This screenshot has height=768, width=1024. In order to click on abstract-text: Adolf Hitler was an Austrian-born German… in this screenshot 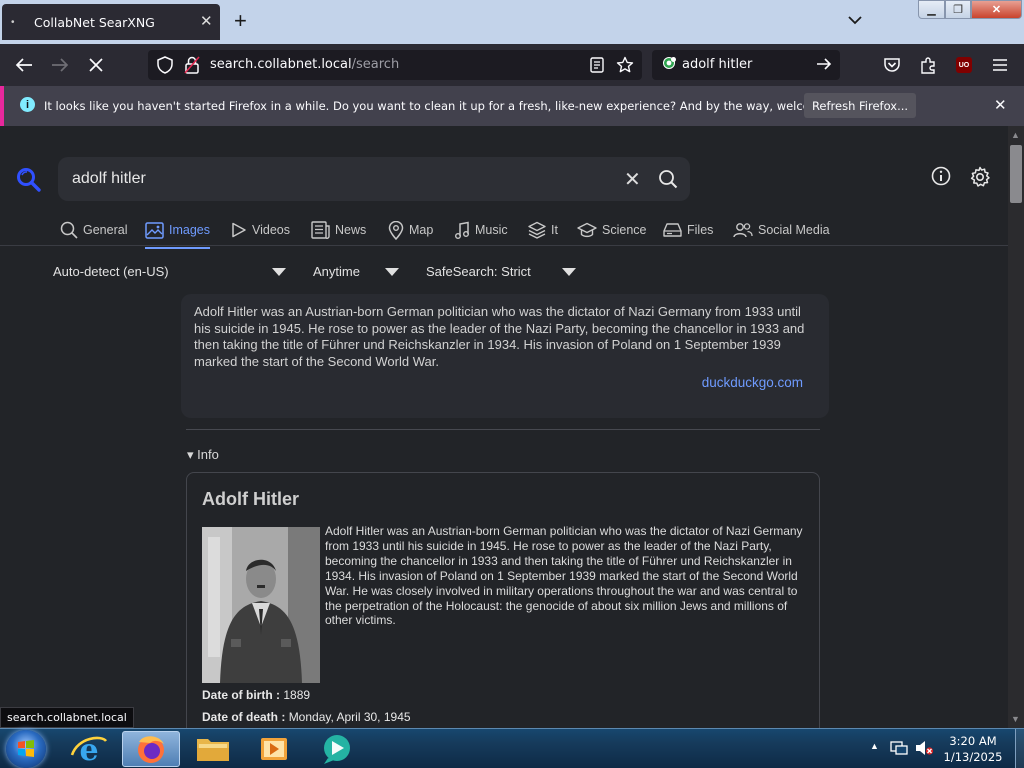, I will do `click(499, 337)`.